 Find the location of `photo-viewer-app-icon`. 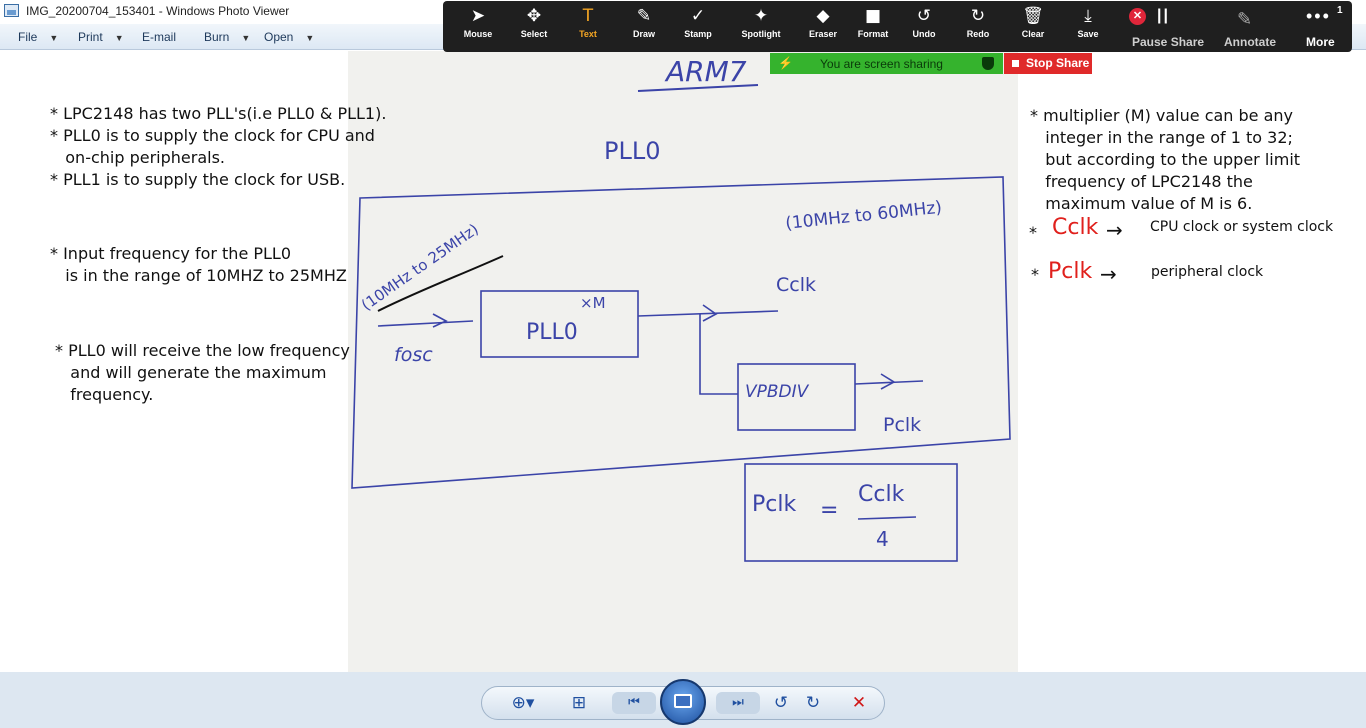

photo-viewer-app-icon is located at coordinates (11, 10).